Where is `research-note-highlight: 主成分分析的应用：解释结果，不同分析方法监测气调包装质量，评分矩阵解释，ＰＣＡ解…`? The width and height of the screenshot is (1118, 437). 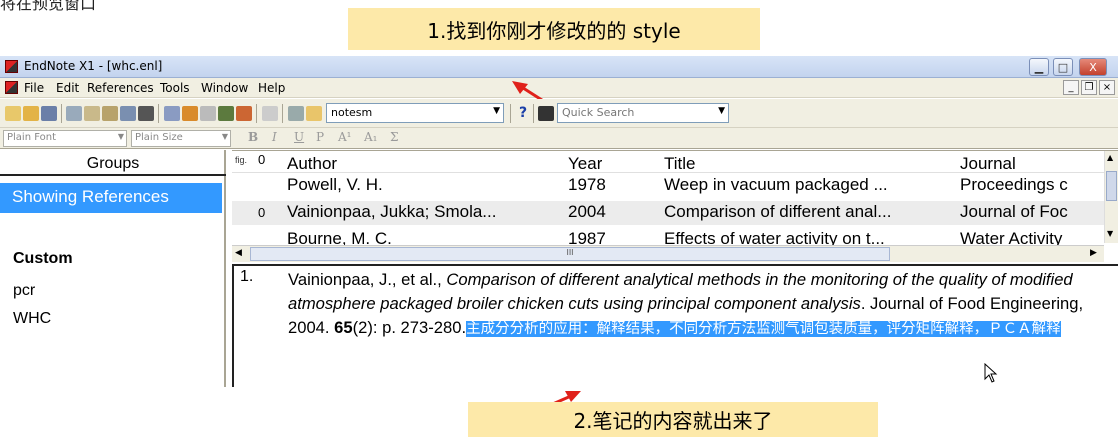 research-note-highlight: 主成分分析的应用：解释结果，不同分析方法监测气调包装质量，评分矩阵解释，ＰＣＡ解… is located at coordinates (763, 329).